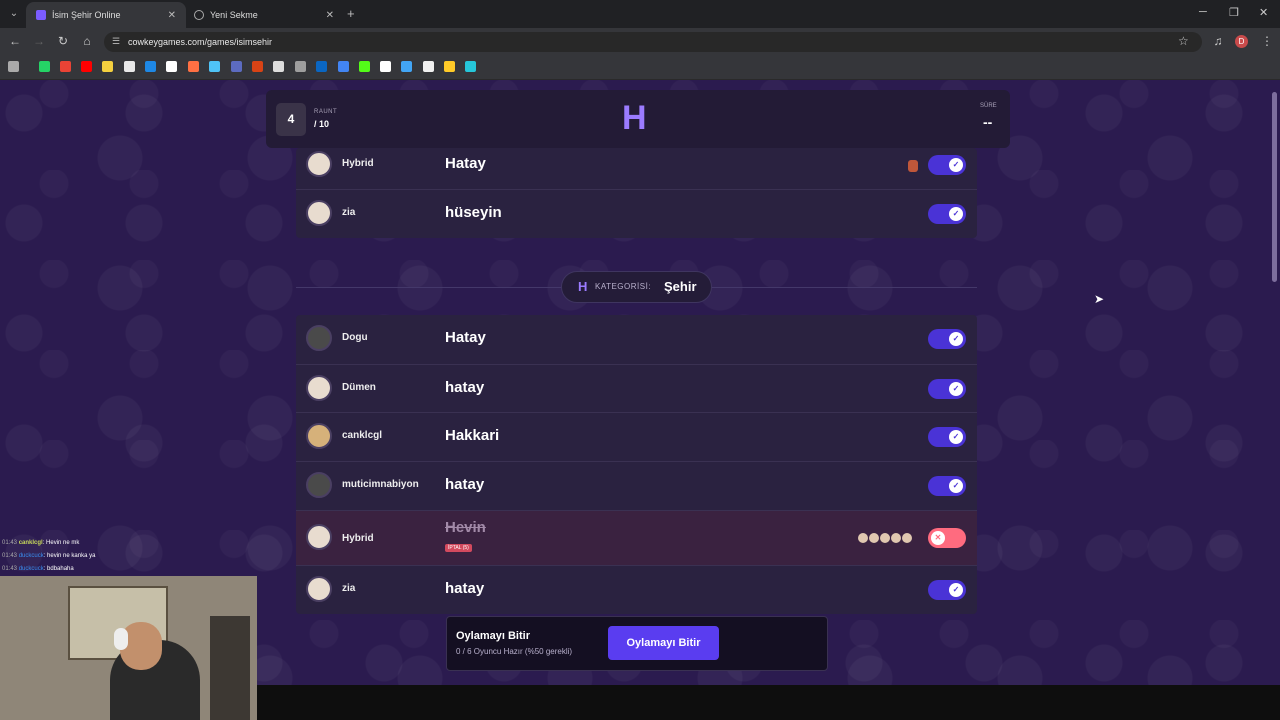 The width and height of the screenshot is (1280, 720). What do you see at coordinates (623, 286) in the screenshot?
I see `category-label: KATEGORİSİ:` at bounding box center [623, 286].